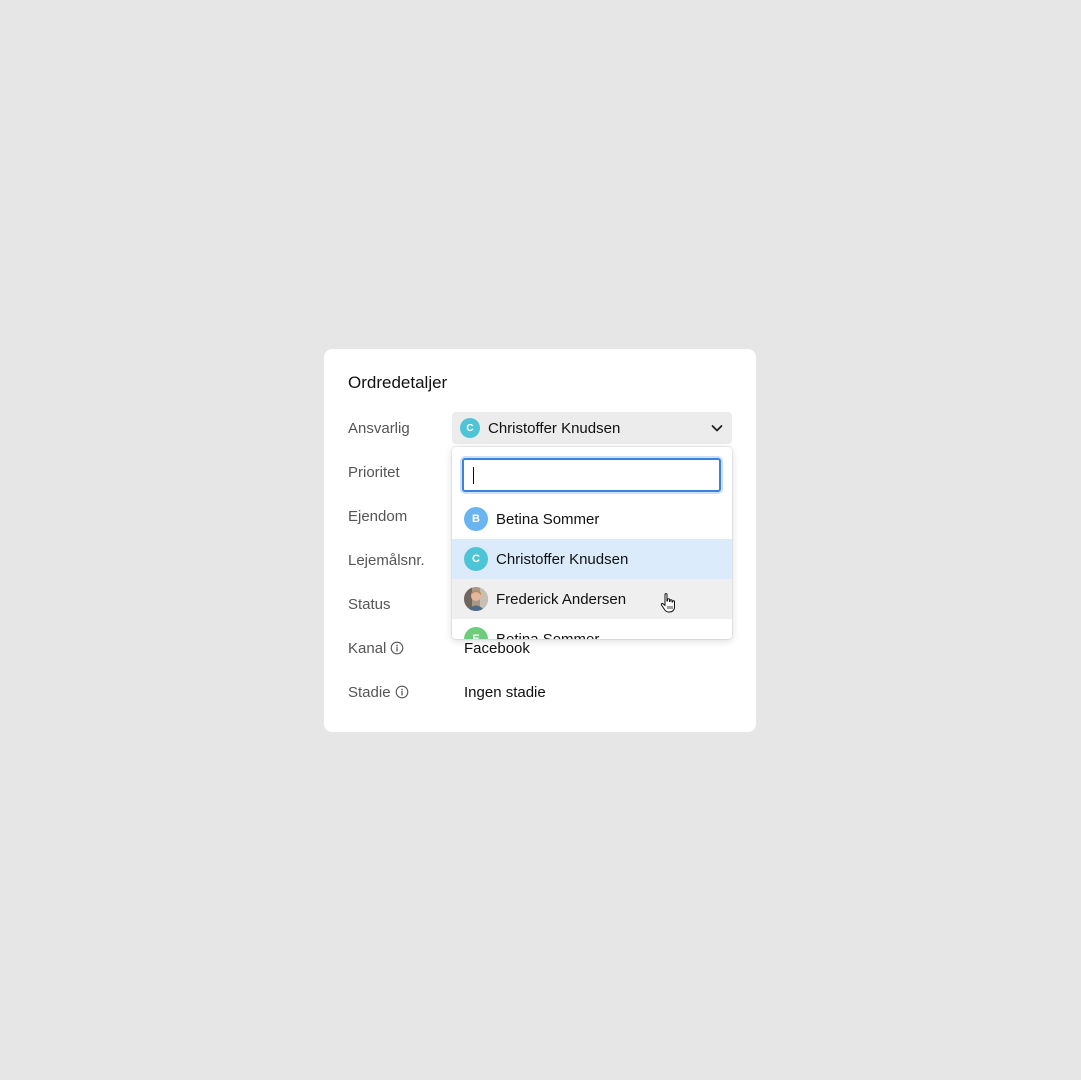 The height and width of the screenshot is (1080, 1081). I want to click on option-avatar: B, so click(476, 519).